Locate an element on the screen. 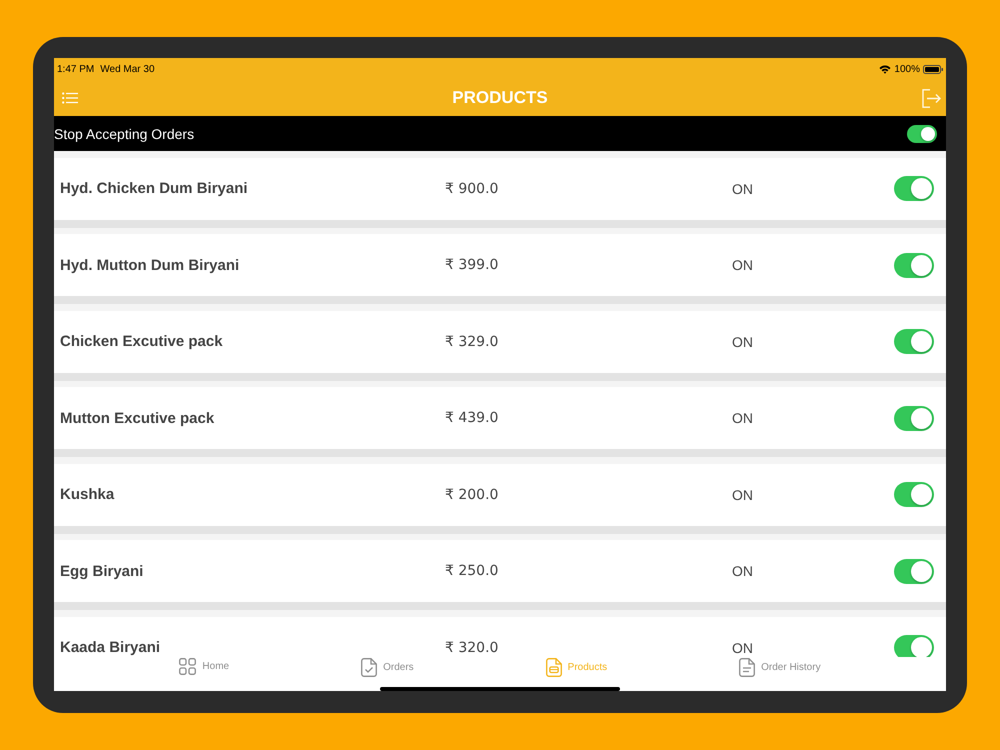 Image resolution: width=1000 pixels, height=750 pixels. grid-icon is located at coordinates (187, 666).